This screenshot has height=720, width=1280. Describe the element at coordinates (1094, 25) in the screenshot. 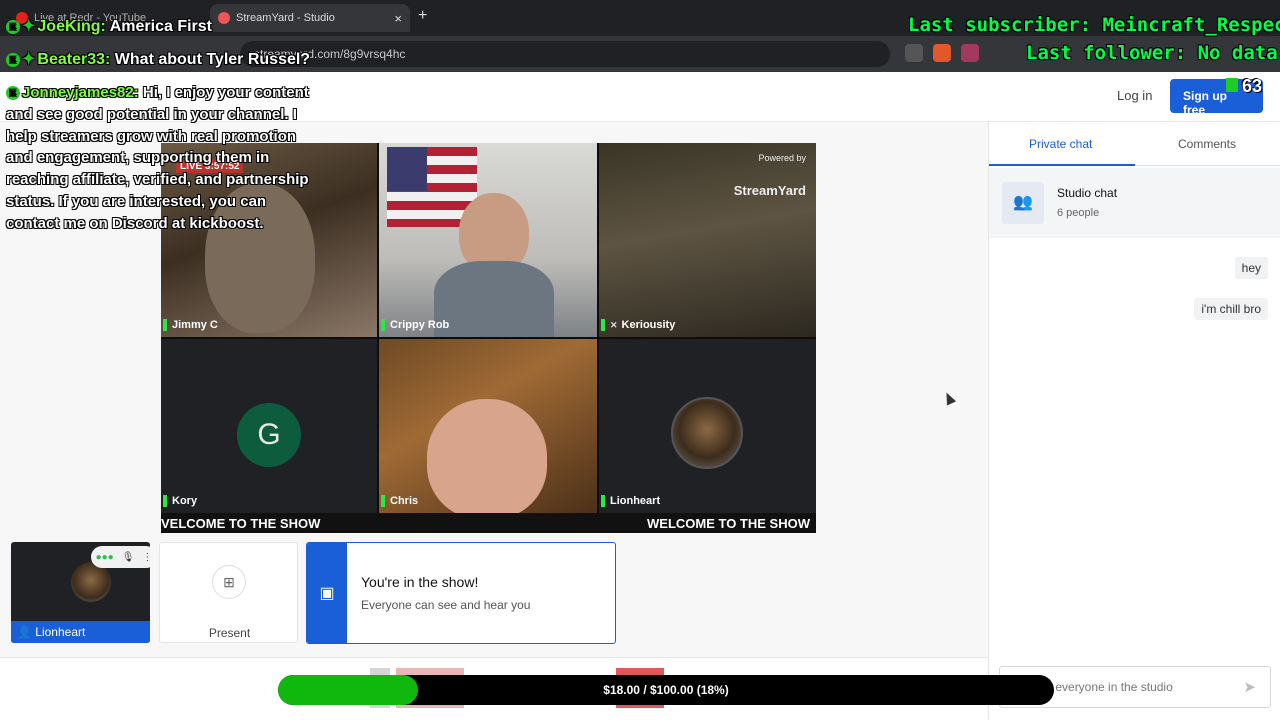

I see `last-subscriber: Last subscriber: Meincraft_Respector` at that location.